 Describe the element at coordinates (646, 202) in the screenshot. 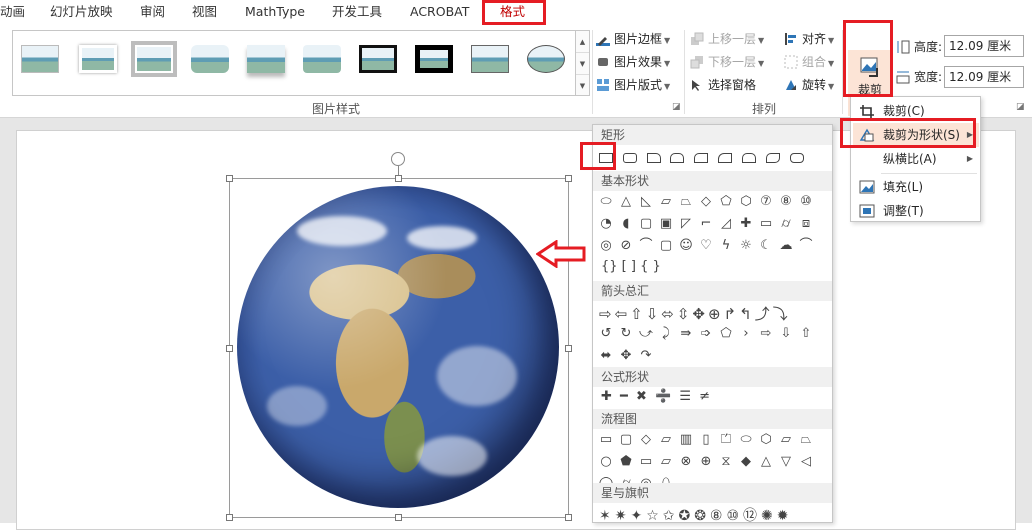

I see `right-triangle-shape: ◺` at that location.